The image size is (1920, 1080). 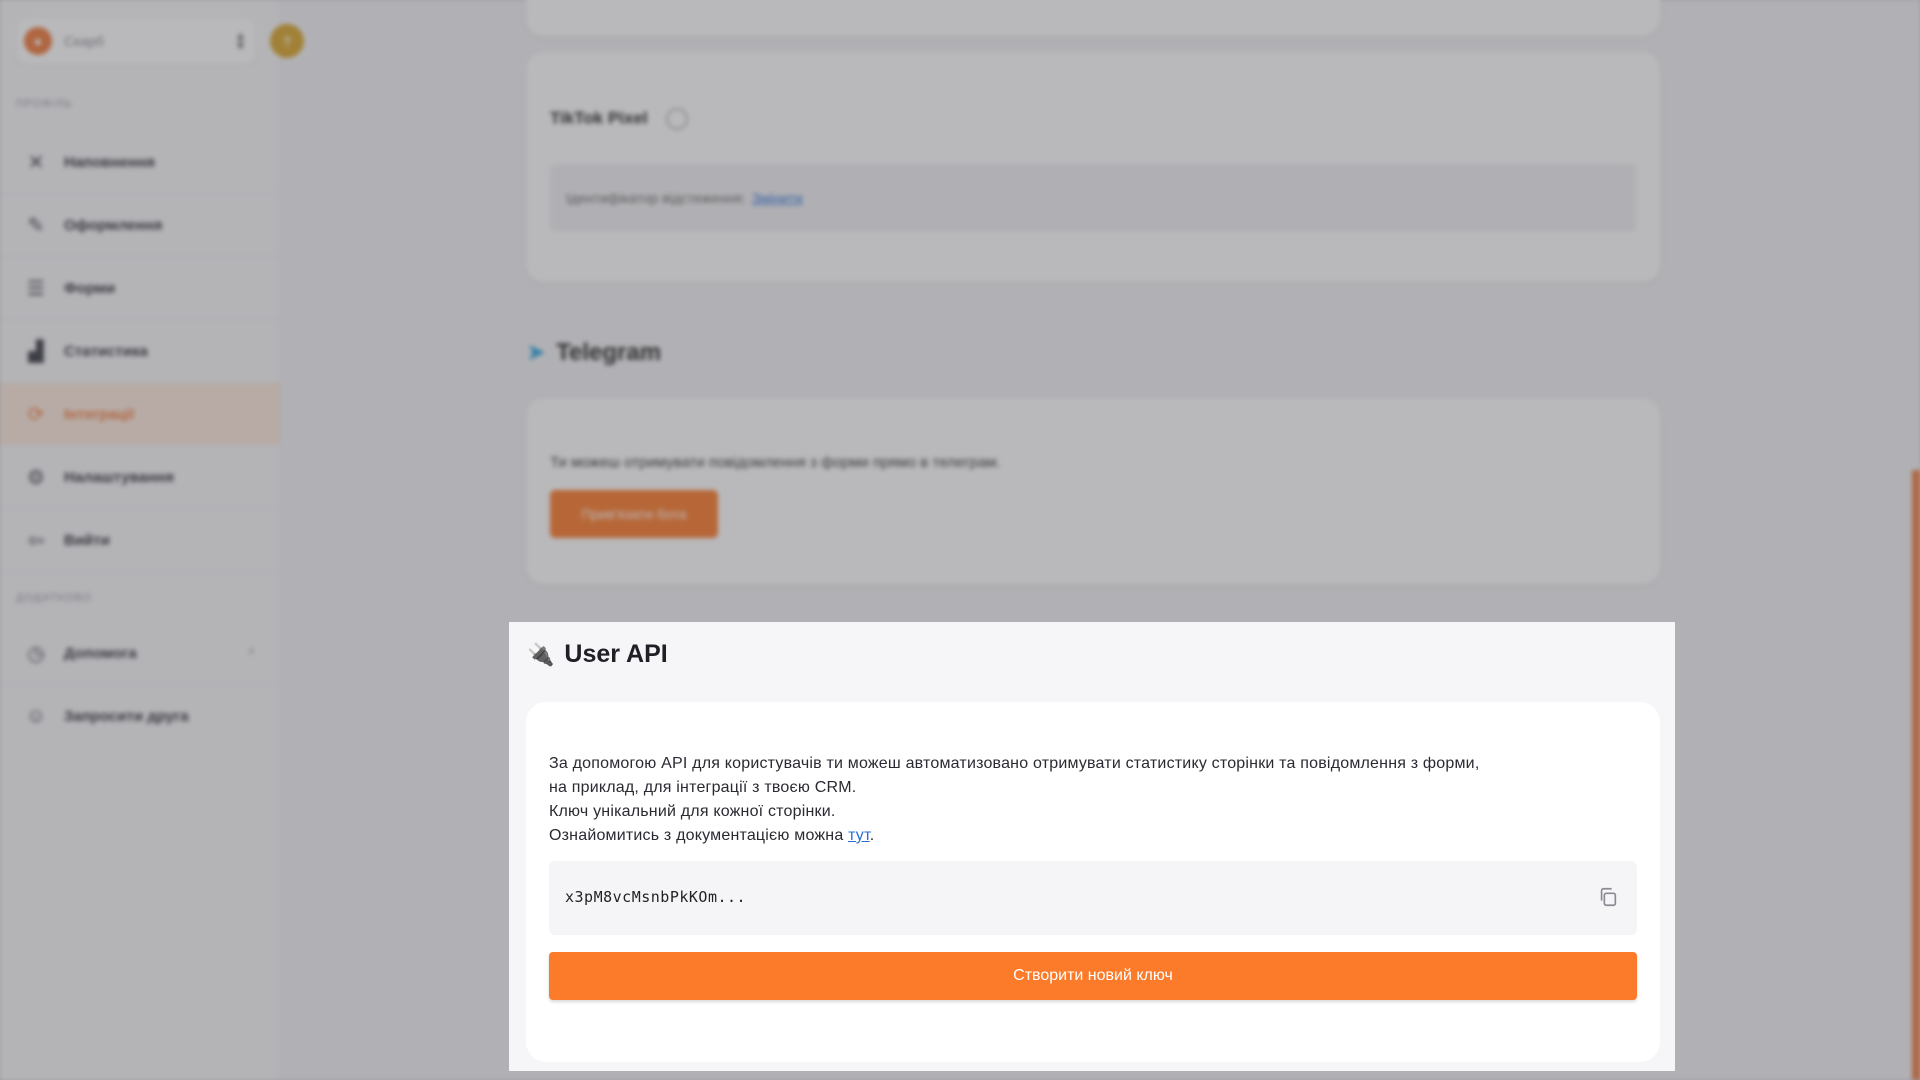 I want to click on create-new-key-button: Створити новий ключ, so click(x=1093, y=976).